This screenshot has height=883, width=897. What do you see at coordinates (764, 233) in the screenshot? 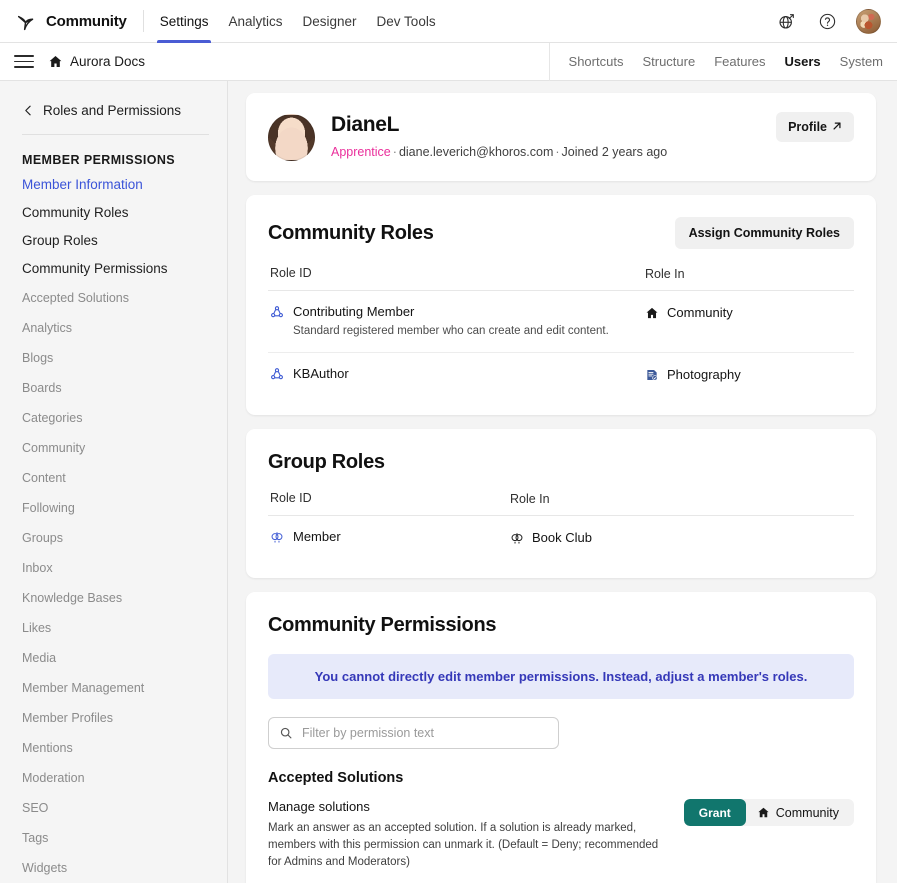
I see `assign-community-roles-button: Assign Community Roles` at bounding box center [764, 233].